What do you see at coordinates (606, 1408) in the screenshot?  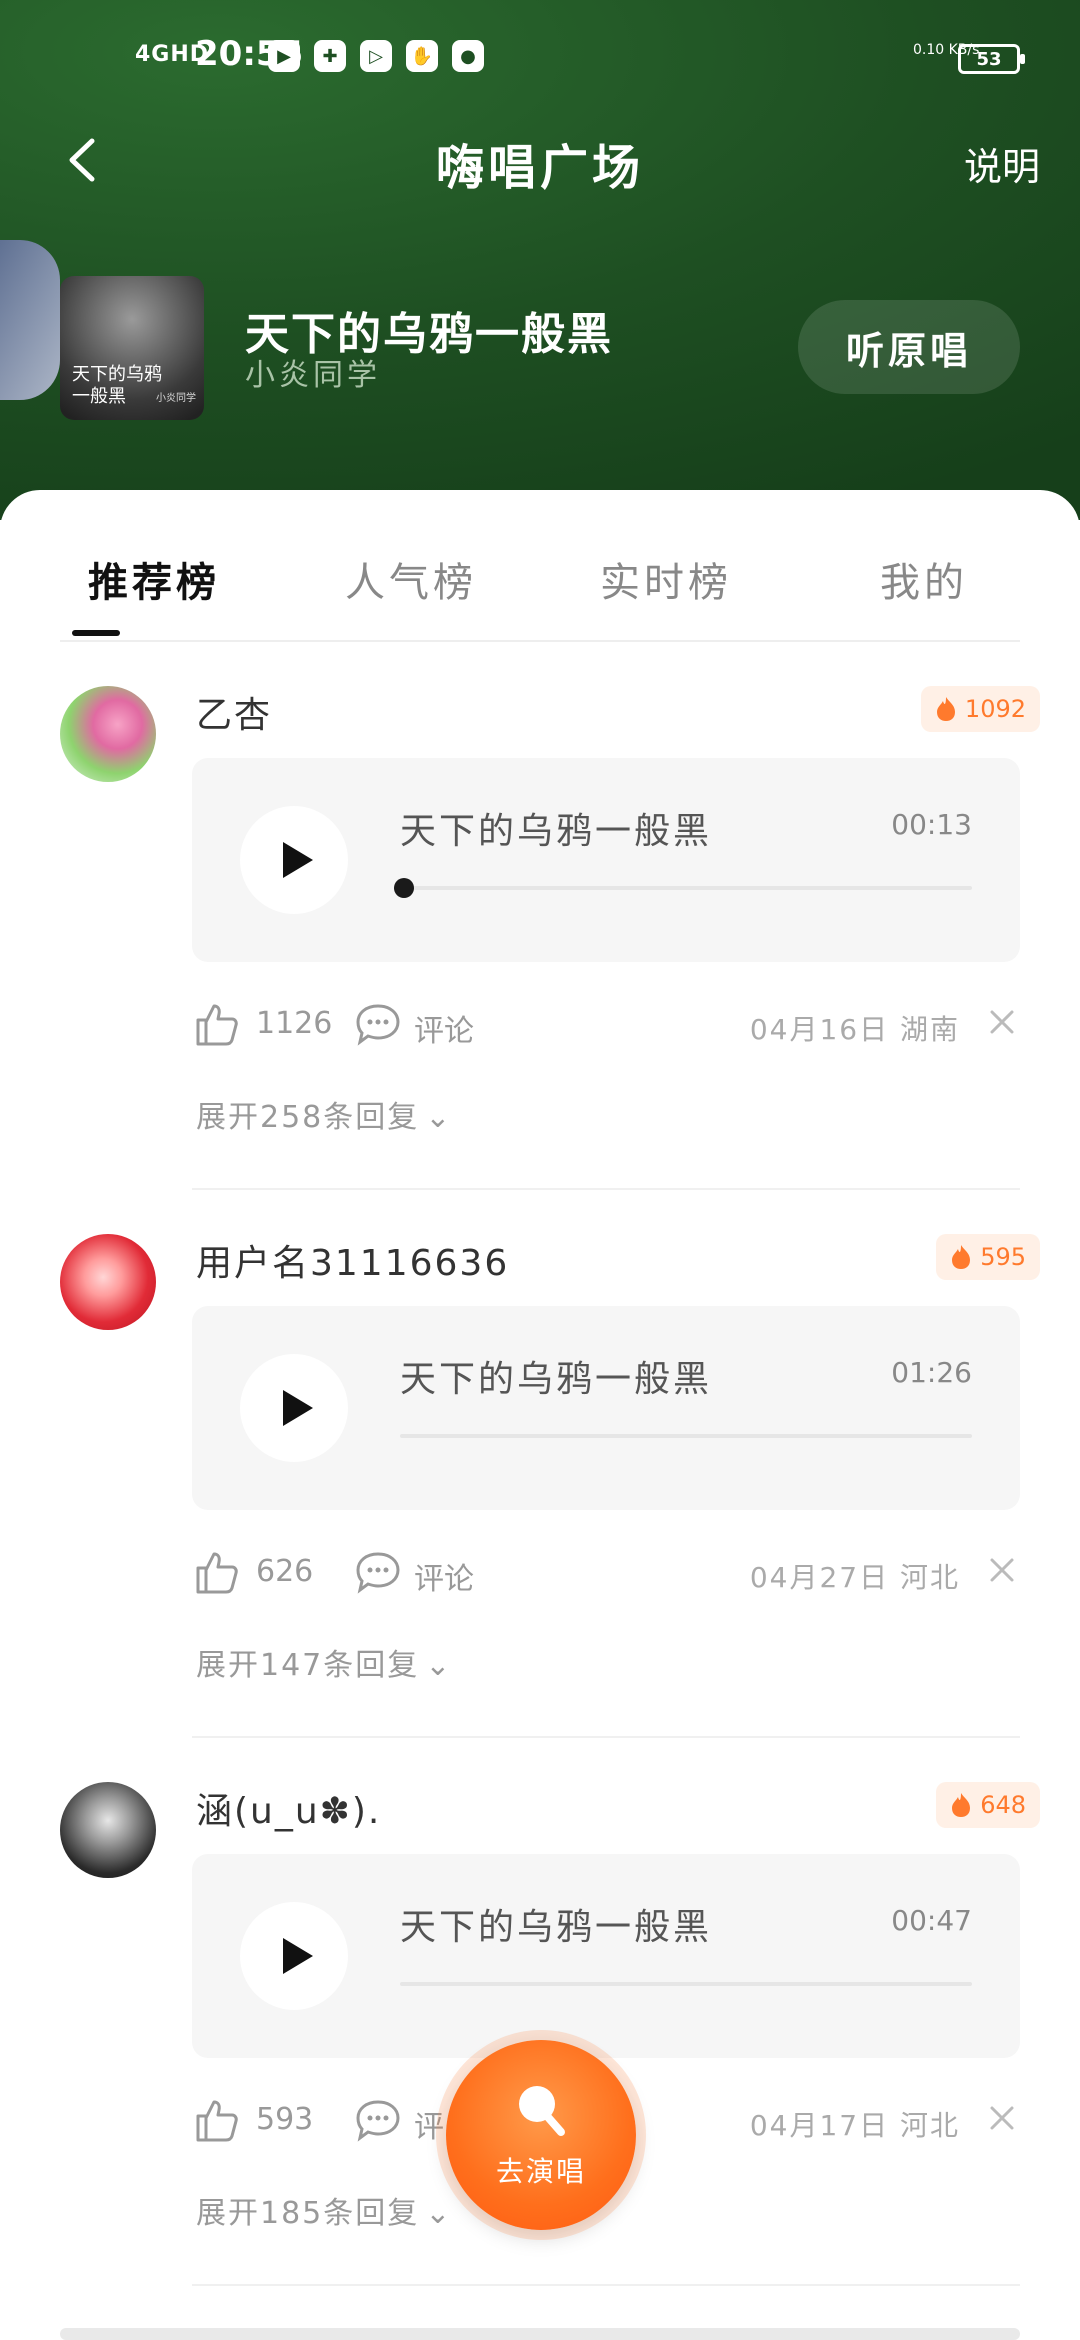 I see `audio-player: 天下的乌鸦一般黑 01:26` at bounding box center [606, 1408].